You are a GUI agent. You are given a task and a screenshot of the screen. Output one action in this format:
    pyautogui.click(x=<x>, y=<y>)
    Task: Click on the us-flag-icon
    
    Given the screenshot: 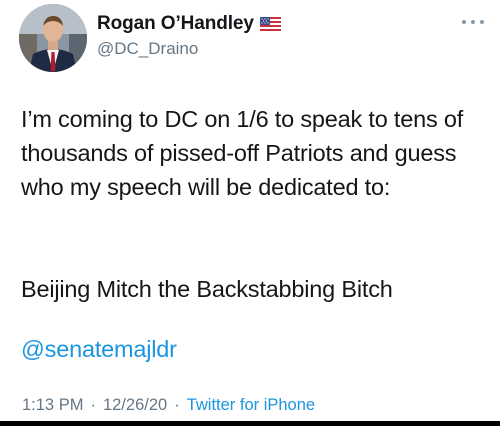 What is the action you would take?
    pyautogui.click(x=270, y=24)
    